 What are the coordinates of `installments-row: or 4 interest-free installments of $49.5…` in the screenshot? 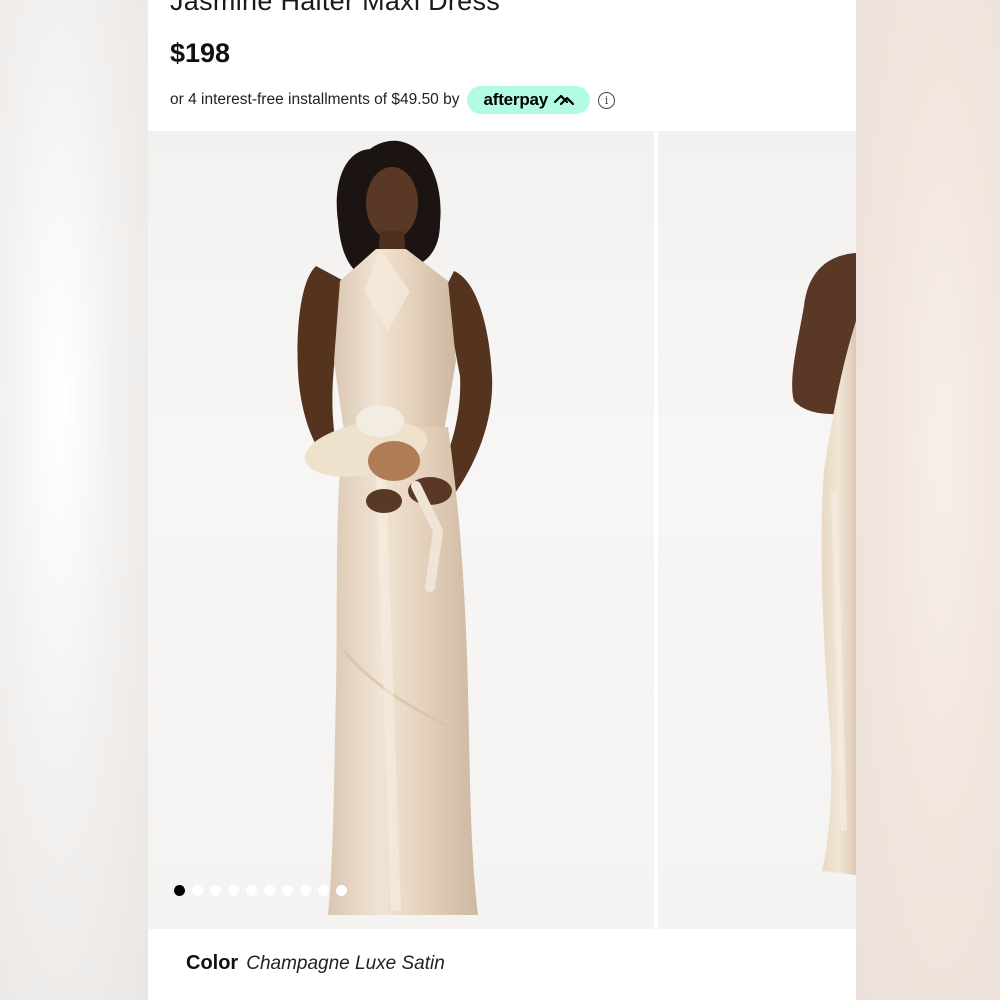 It's located at (393, 100).